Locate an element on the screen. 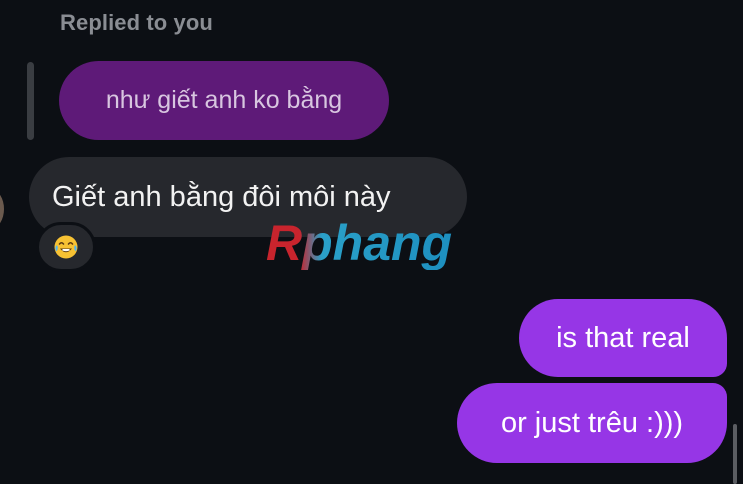  outgoing-message-bubble: or just trêu :))) is located at coordinates (592, 423).